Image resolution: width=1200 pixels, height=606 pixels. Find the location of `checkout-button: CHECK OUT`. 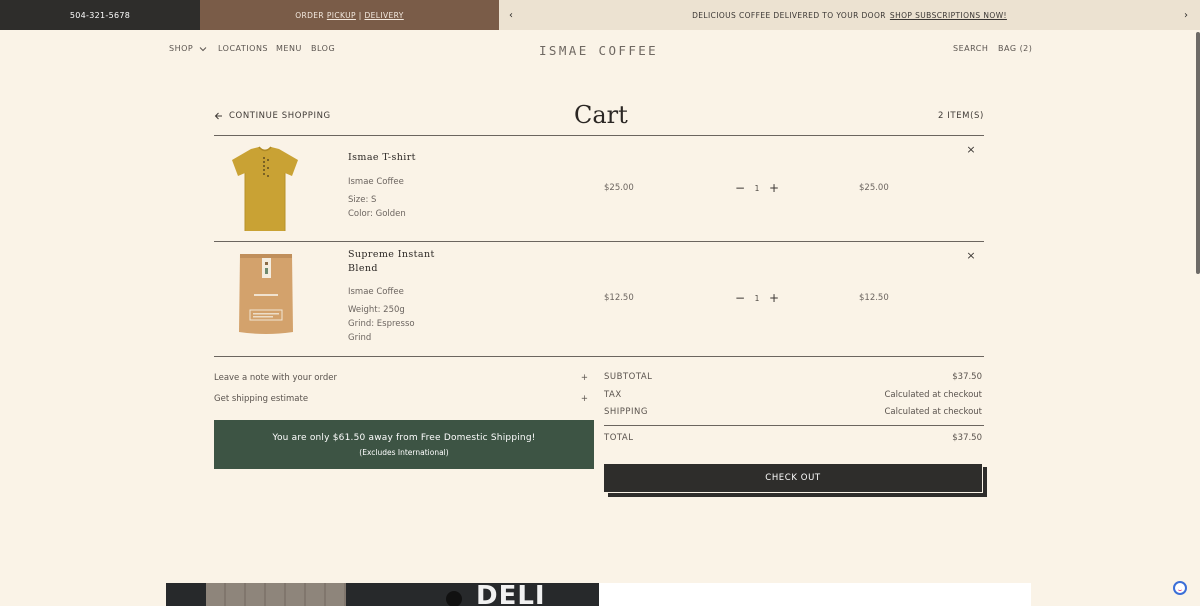

checkout-button: CHECK OUT is located at coordinates (793, 478).